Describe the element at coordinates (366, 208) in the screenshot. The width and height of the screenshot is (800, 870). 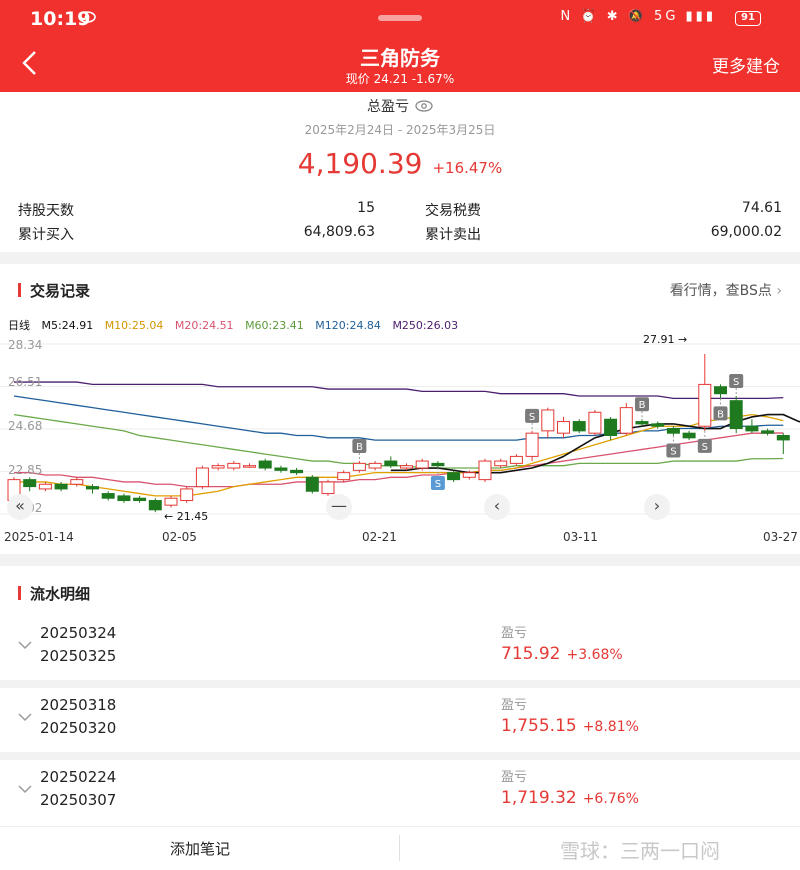
I see `stat-value-hold-days: 15` at that location.